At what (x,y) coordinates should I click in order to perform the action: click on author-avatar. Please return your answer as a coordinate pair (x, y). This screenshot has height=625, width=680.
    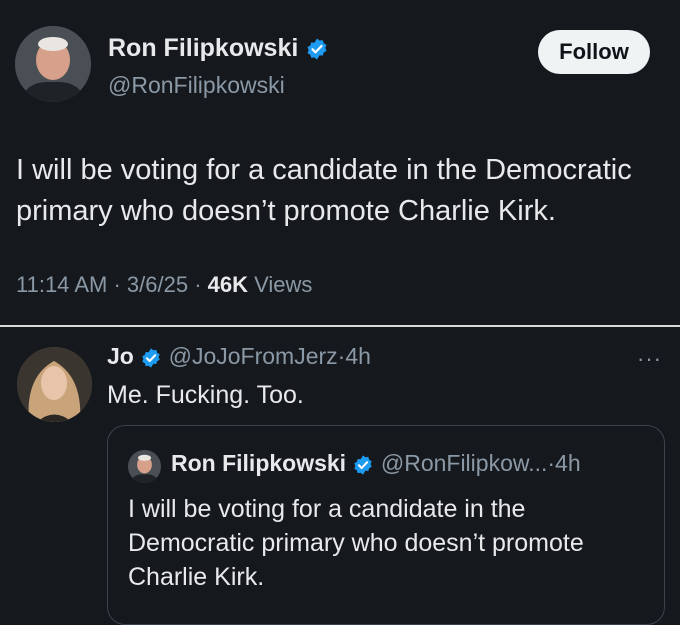
    Looking at the image, I should click on (53, 64).